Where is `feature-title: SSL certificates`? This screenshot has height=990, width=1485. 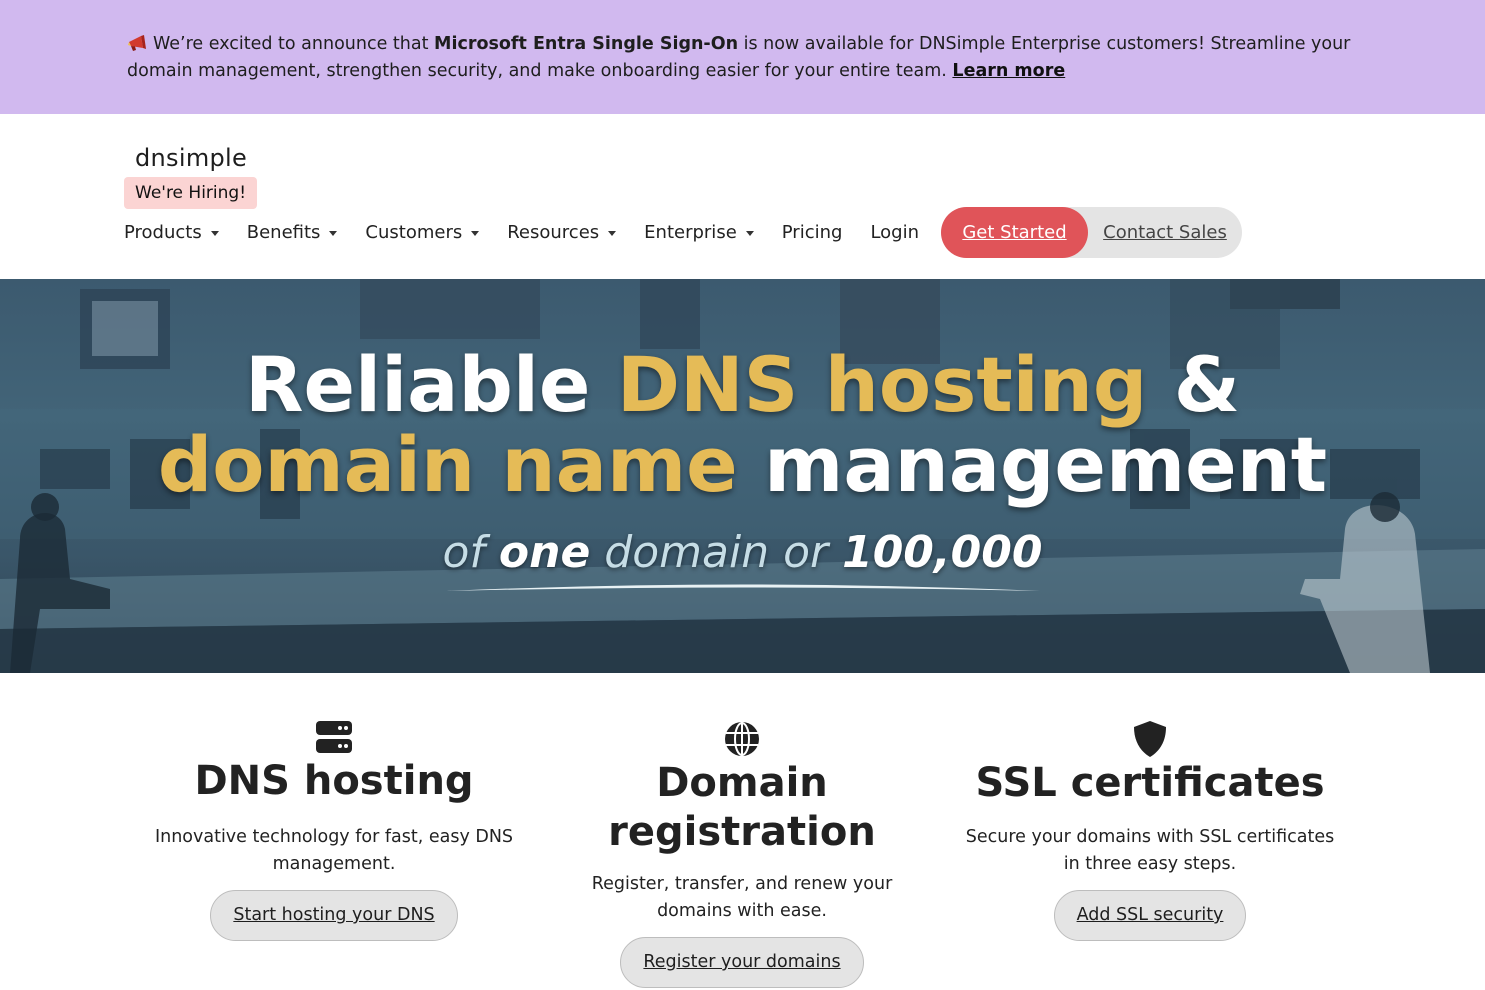
feature-title: SSL certificates is located at coordinates (1150, 783).